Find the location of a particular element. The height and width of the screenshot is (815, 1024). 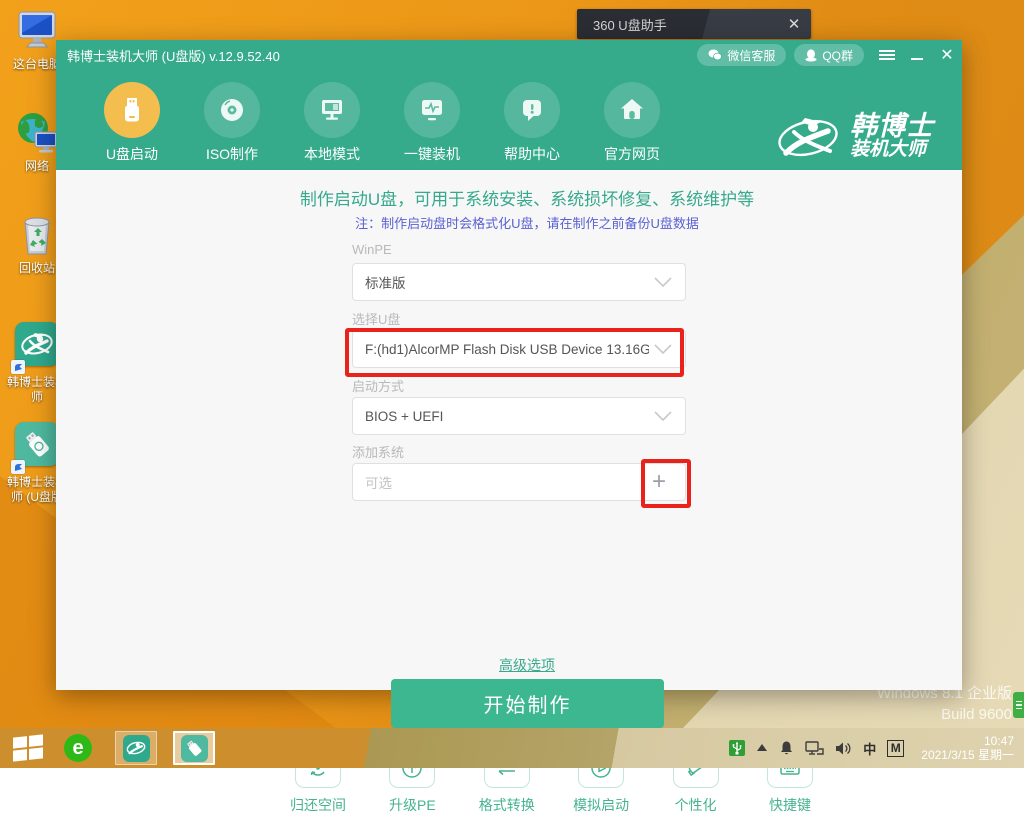

add-system-label: 添加系统 is located at coordinates (519, 450).